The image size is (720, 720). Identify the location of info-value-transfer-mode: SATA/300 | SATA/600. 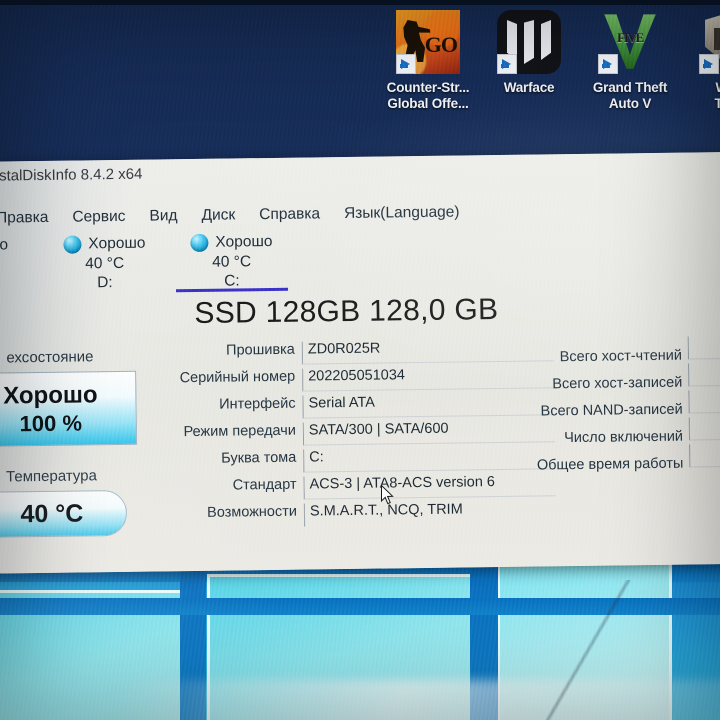
(429, 432).